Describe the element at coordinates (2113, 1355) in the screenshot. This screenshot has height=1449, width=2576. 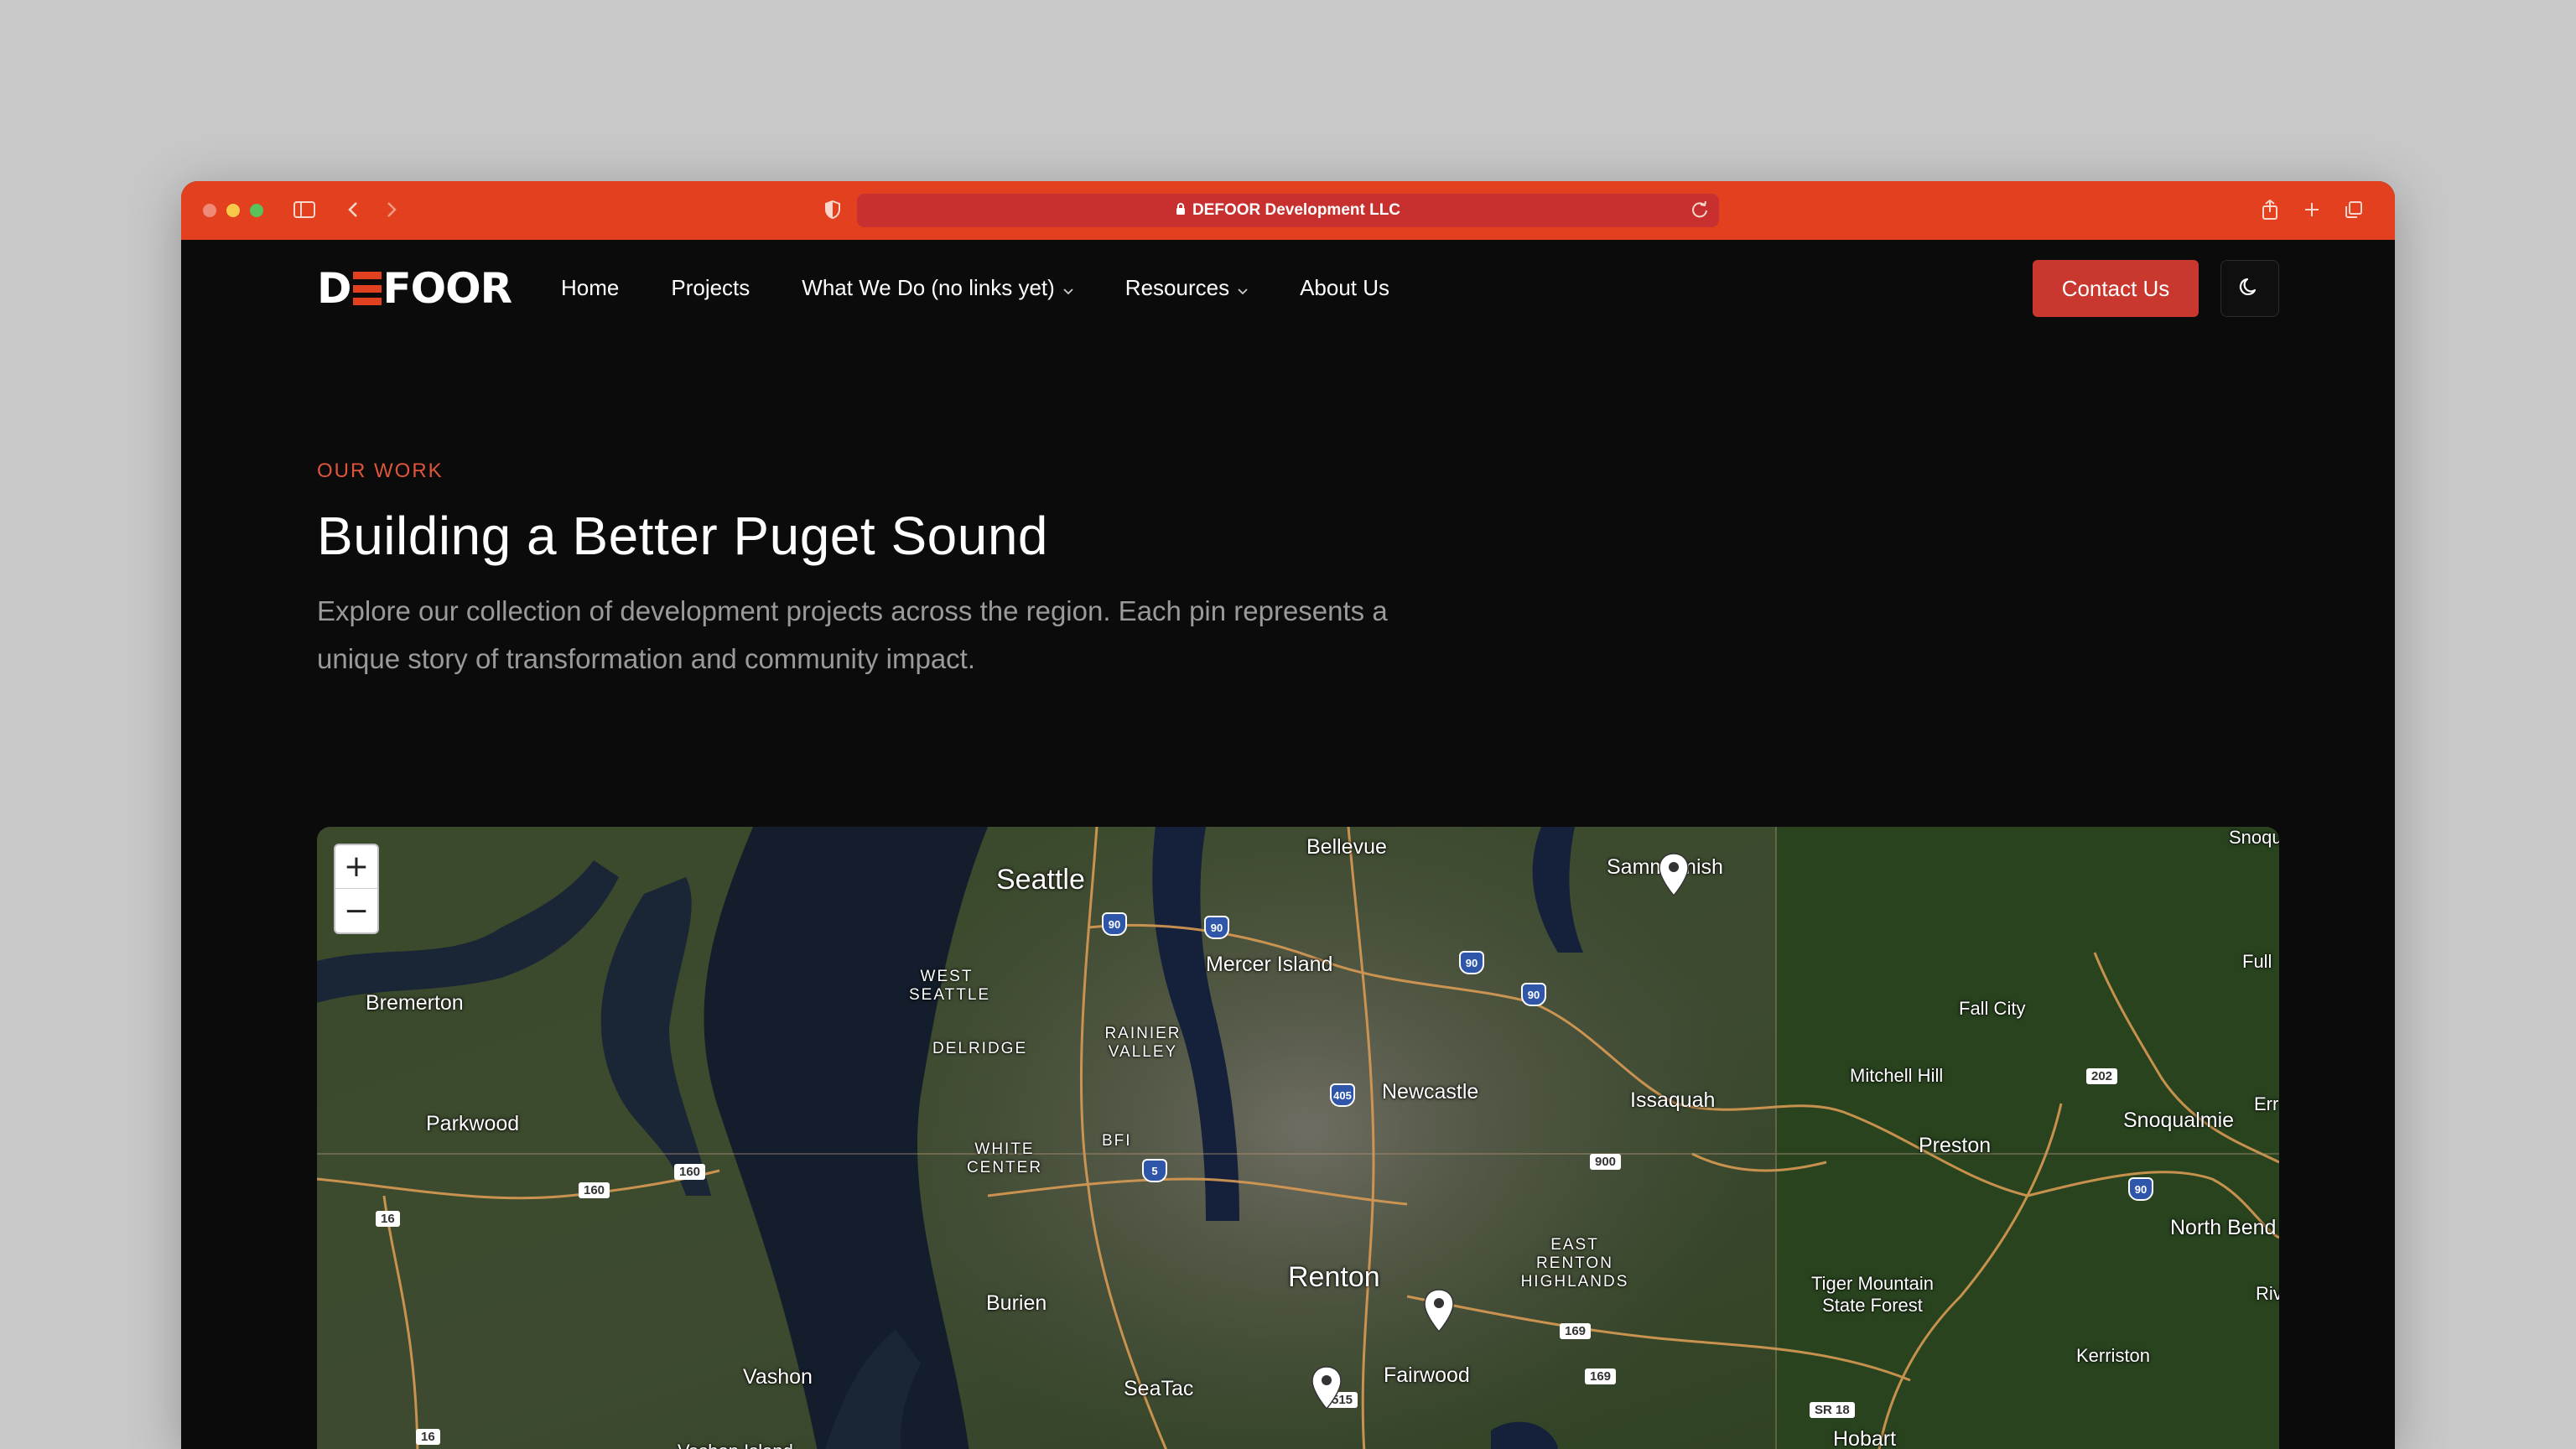
I see `map-label-kerriston: Kerriston` at that location.